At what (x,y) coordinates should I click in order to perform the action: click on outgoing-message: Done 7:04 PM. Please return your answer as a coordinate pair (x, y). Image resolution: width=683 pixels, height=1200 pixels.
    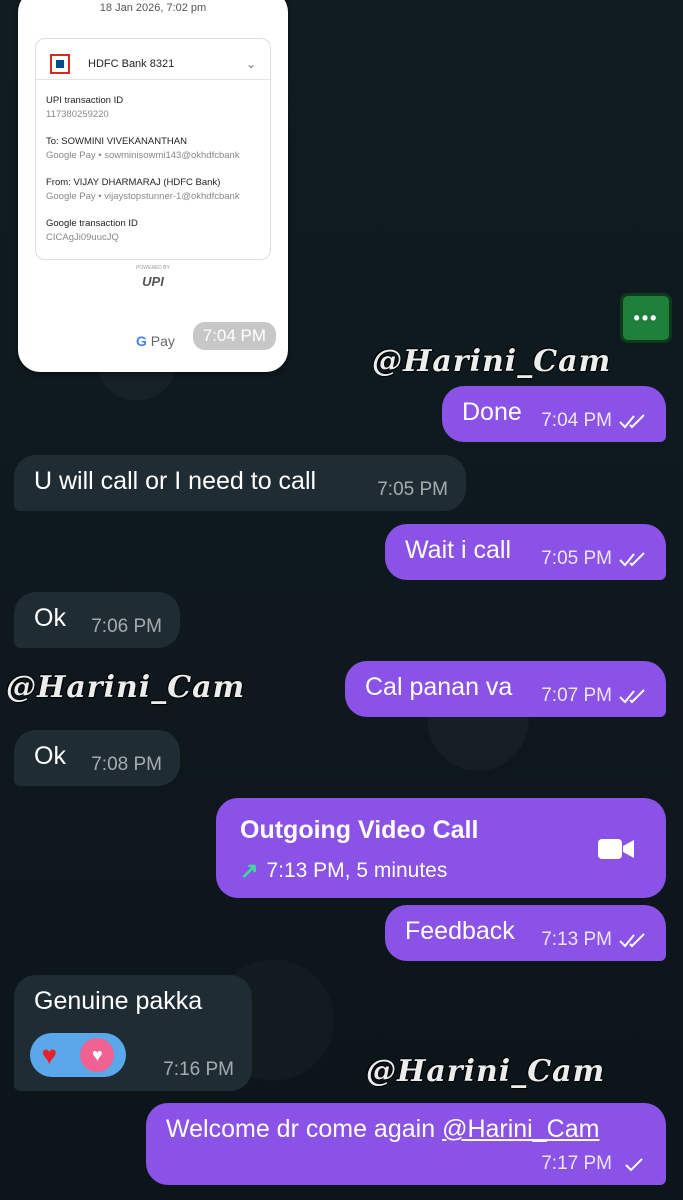
    Looking at the image, I should click on (554, 414).